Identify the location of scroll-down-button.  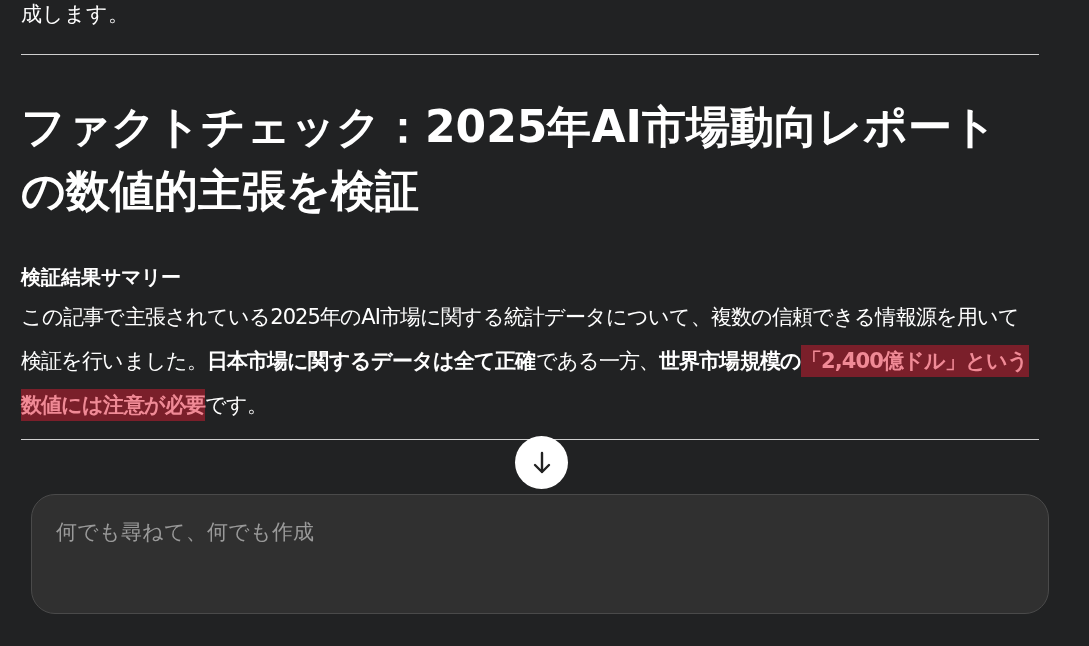
(541, 462).